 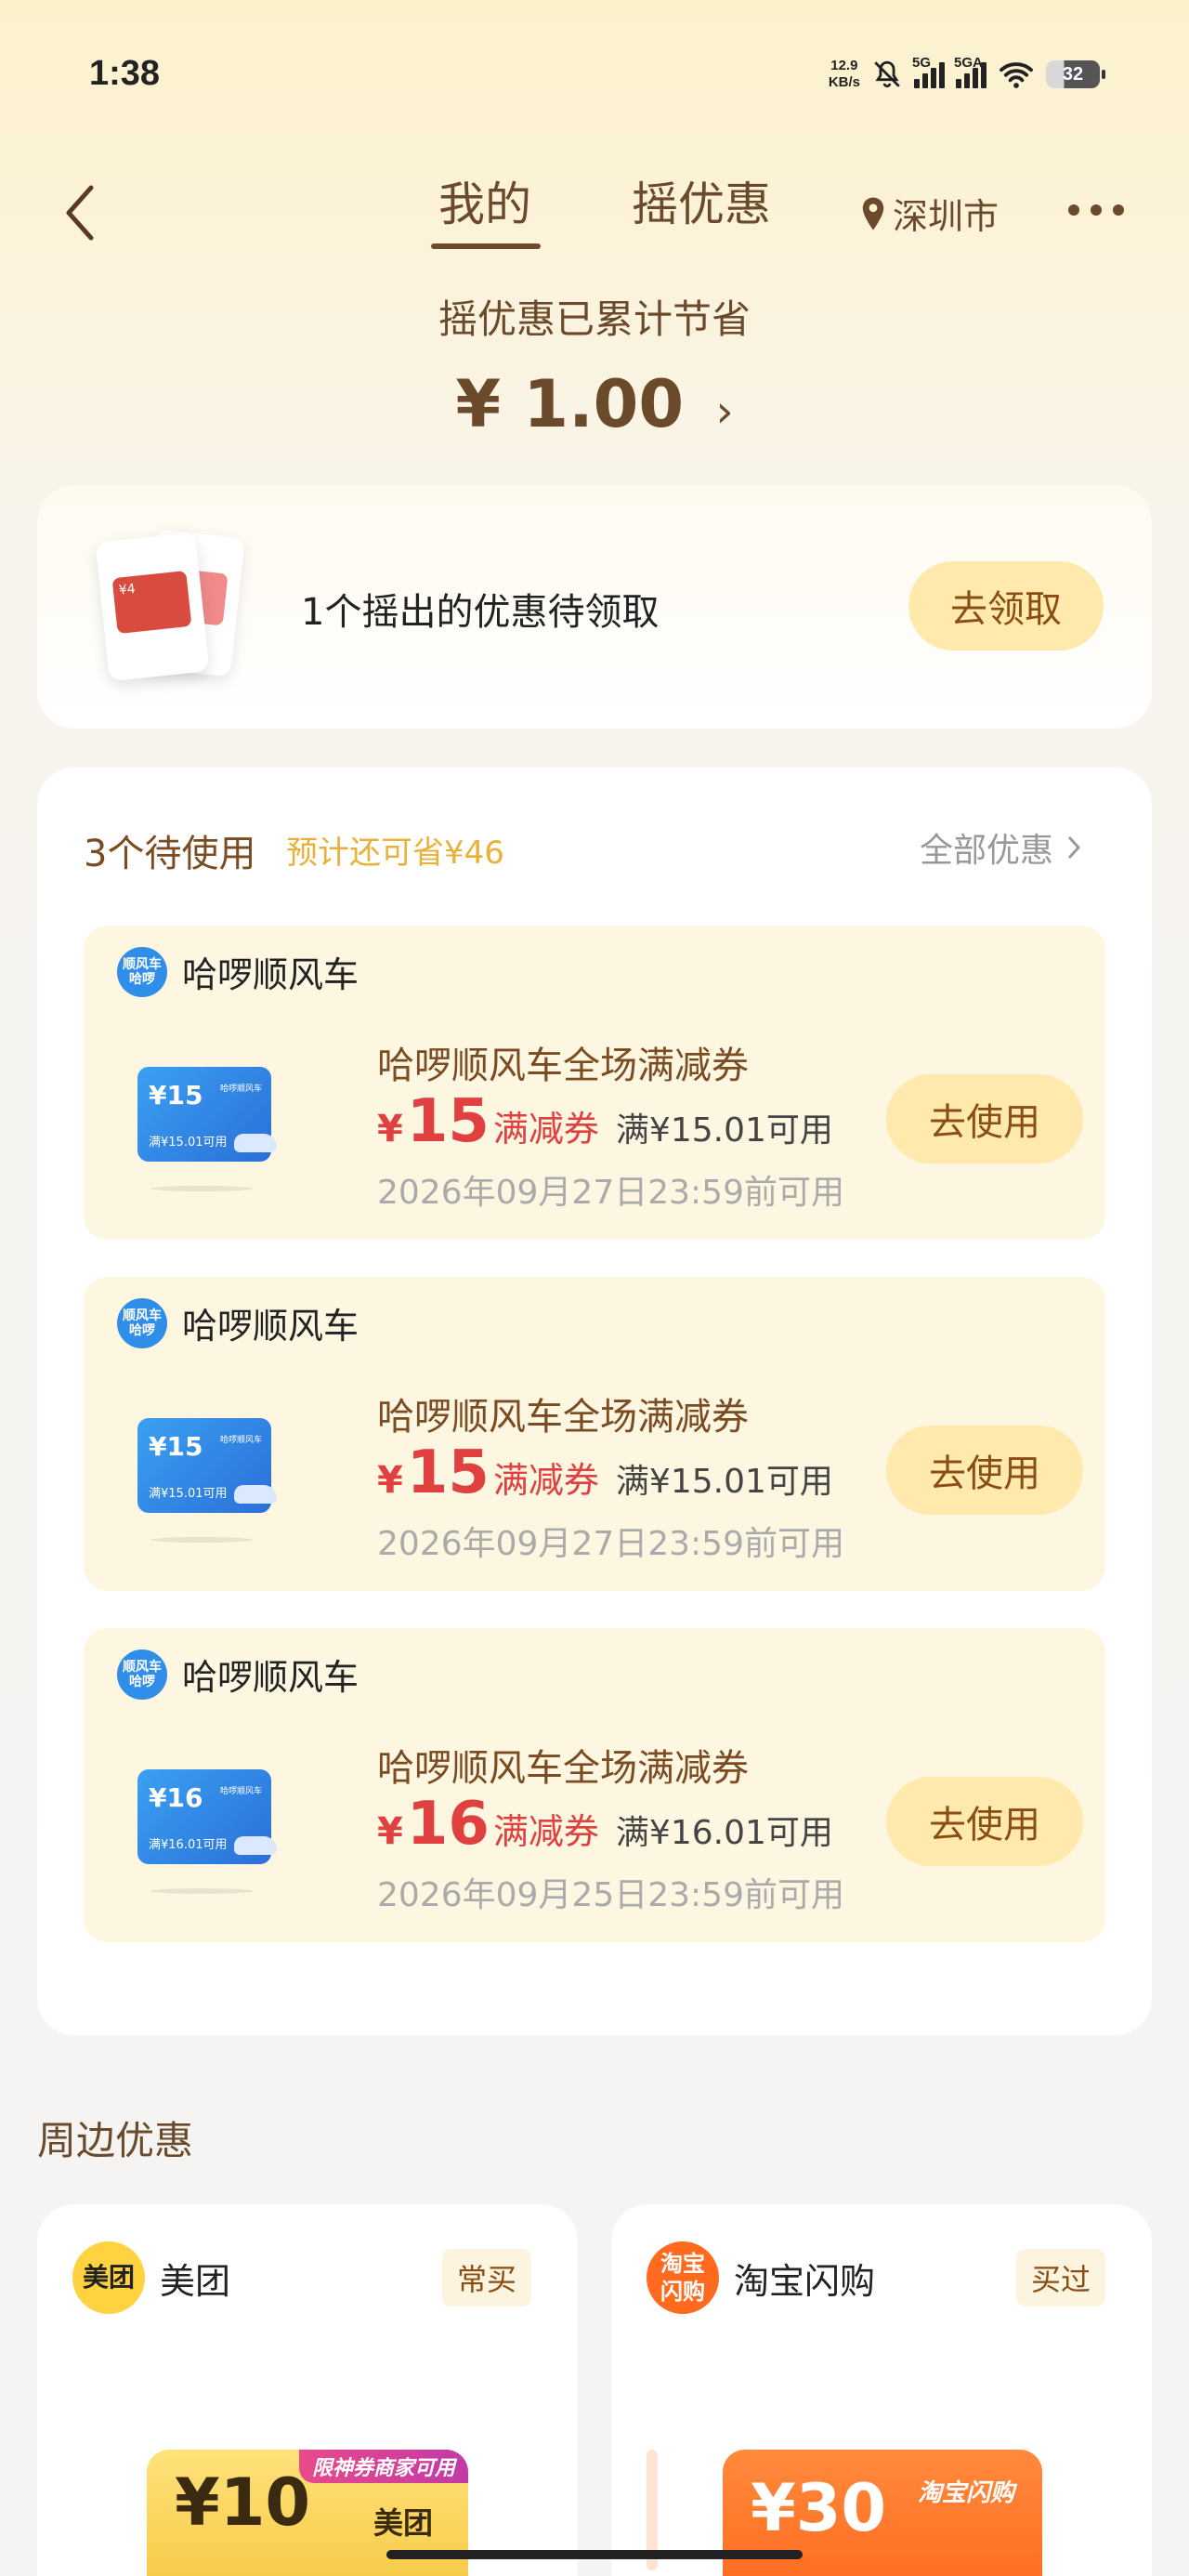 I want to click on sim2-label: 5GA, so click(x=969, y=63).